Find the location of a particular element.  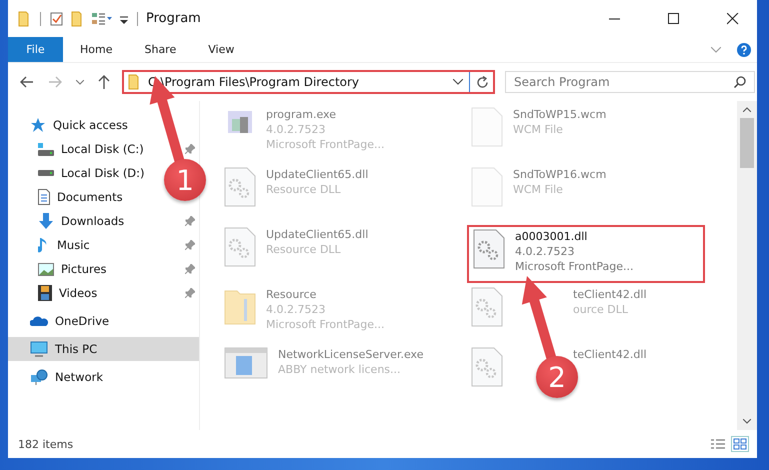

properties-icon is located at coordinates (57, 18).